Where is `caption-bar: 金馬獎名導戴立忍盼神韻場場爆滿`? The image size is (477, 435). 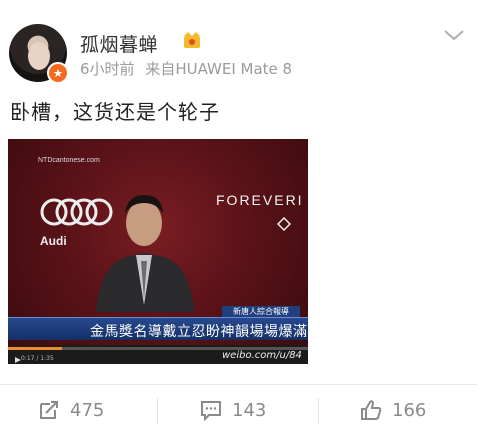
caption-bar: 金馬獎名導戴立忍盼神韻場場爆滿 is located at coordinates (158, 328).